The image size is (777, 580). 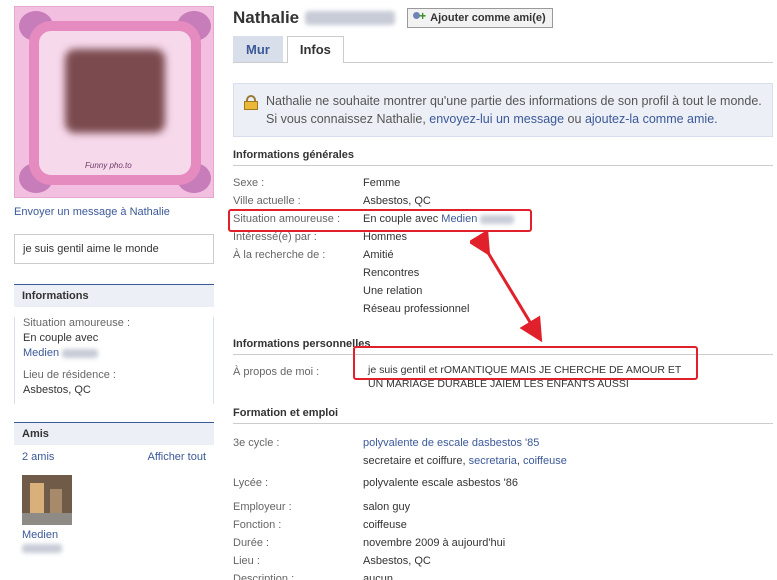 What do you see at coordinates (114, 353) in the screenshot?
I see `sidebar-partner-row: Medien` at bounding box center [114, 353].